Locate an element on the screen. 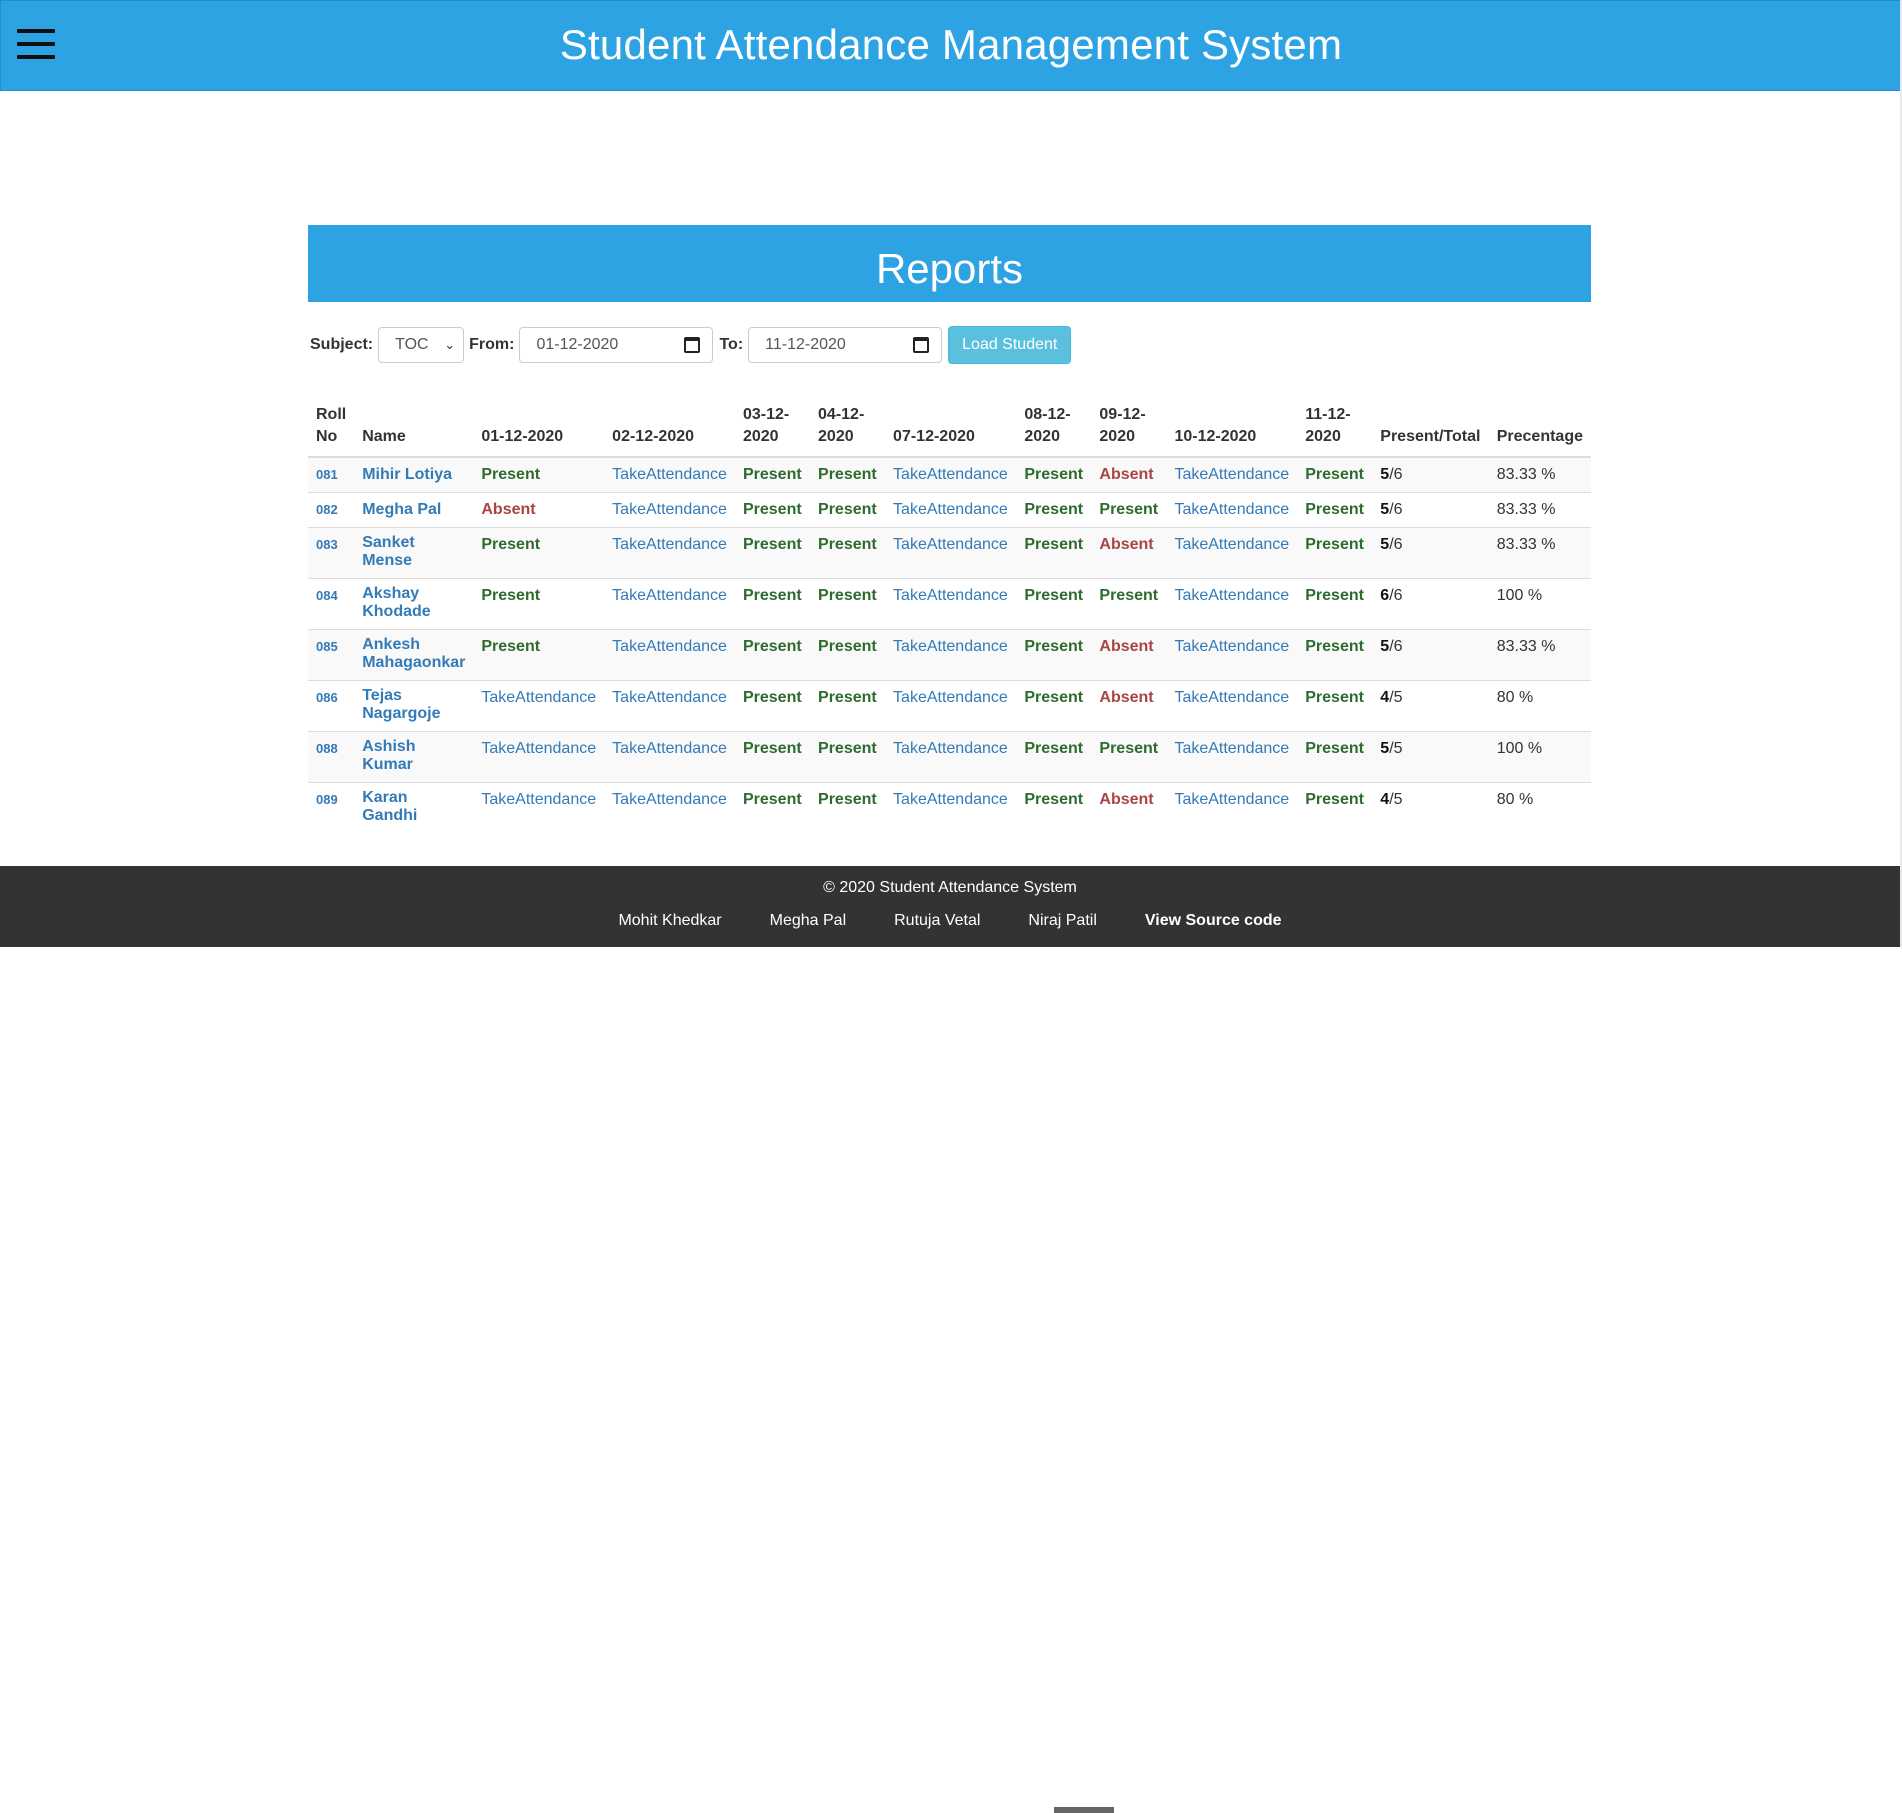  present-total-cell: 5/6 is located at coordinates (1430, 474).